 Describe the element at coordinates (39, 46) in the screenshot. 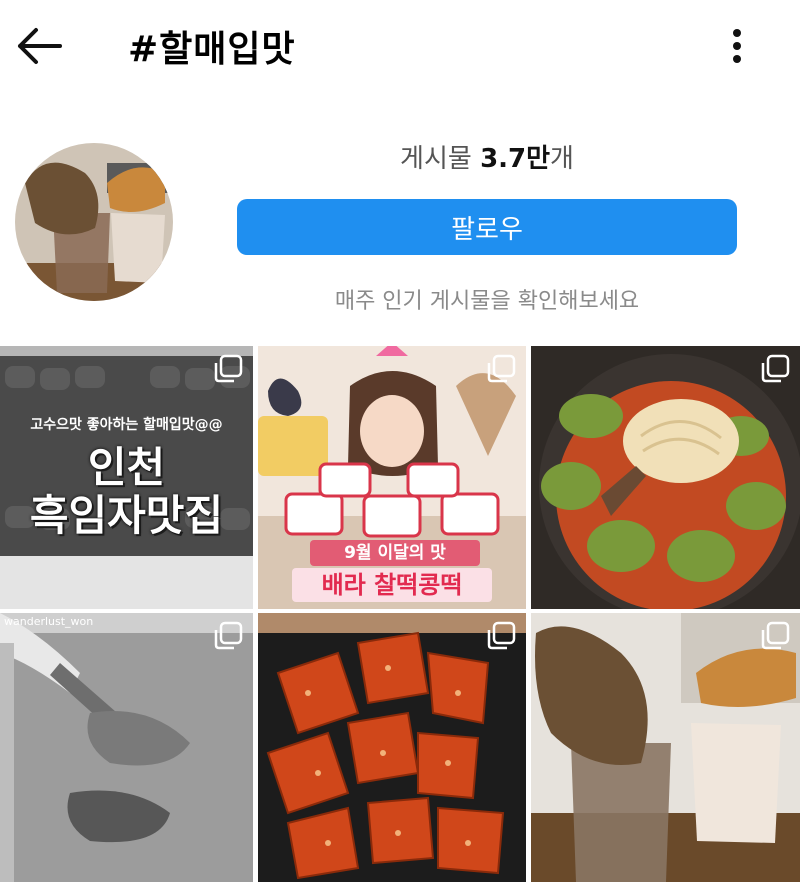

I see `back-arrow-icon` at that location.